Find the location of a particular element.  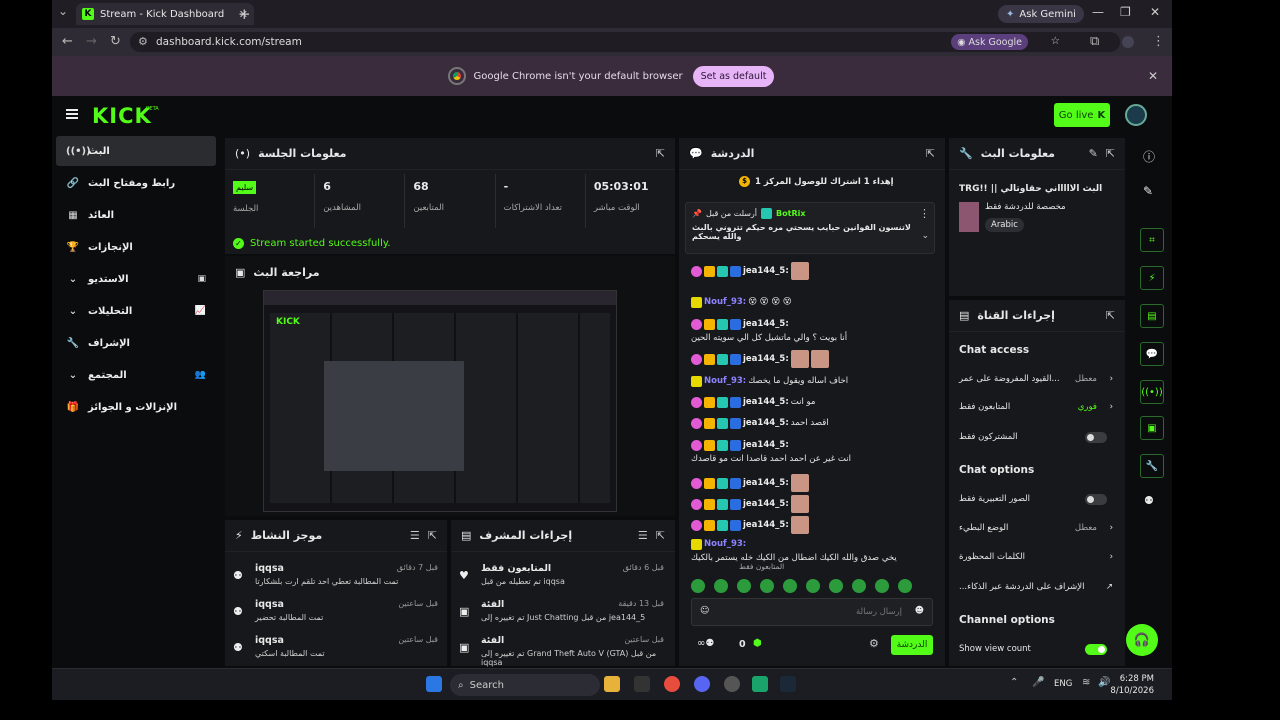

notes-tool-icon: ▤ is located at coordinates (1152, 316).